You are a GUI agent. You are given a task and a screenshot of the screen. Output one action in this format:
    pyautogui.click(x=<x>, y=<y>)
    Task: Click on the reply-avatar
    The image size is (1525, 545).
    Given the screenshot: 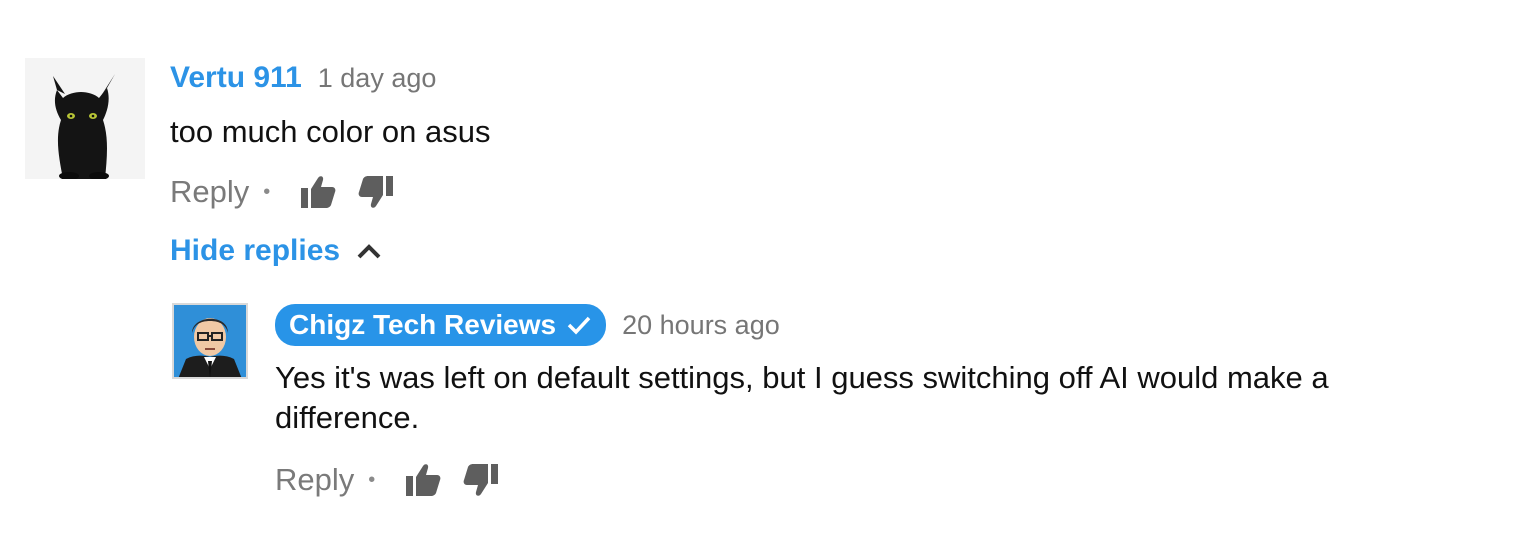 What is the action you would take?
    pyautogui.click(x=210, y=341)
    